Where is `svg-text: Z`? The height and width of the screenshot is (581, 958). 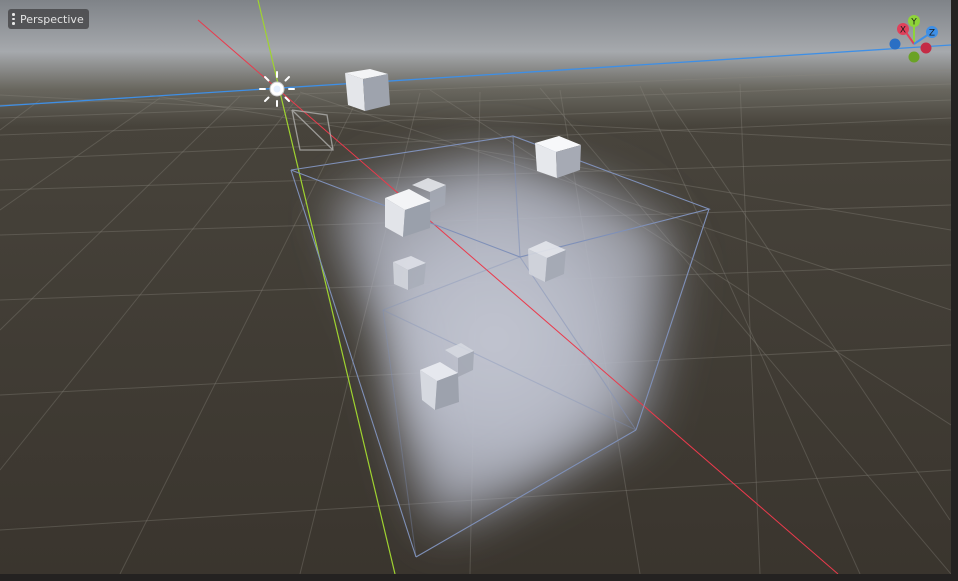
svg-text: Z is located at coordinates (932, 34).